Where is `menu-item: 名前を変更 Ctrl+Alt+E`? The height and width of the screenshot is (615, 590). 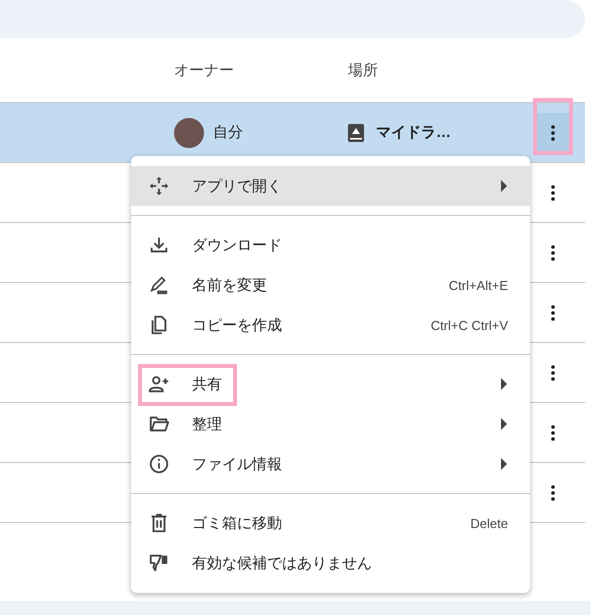
menu-item: 名前を変更 Ctrl+Alt+E is located at coordinates (330, 285).